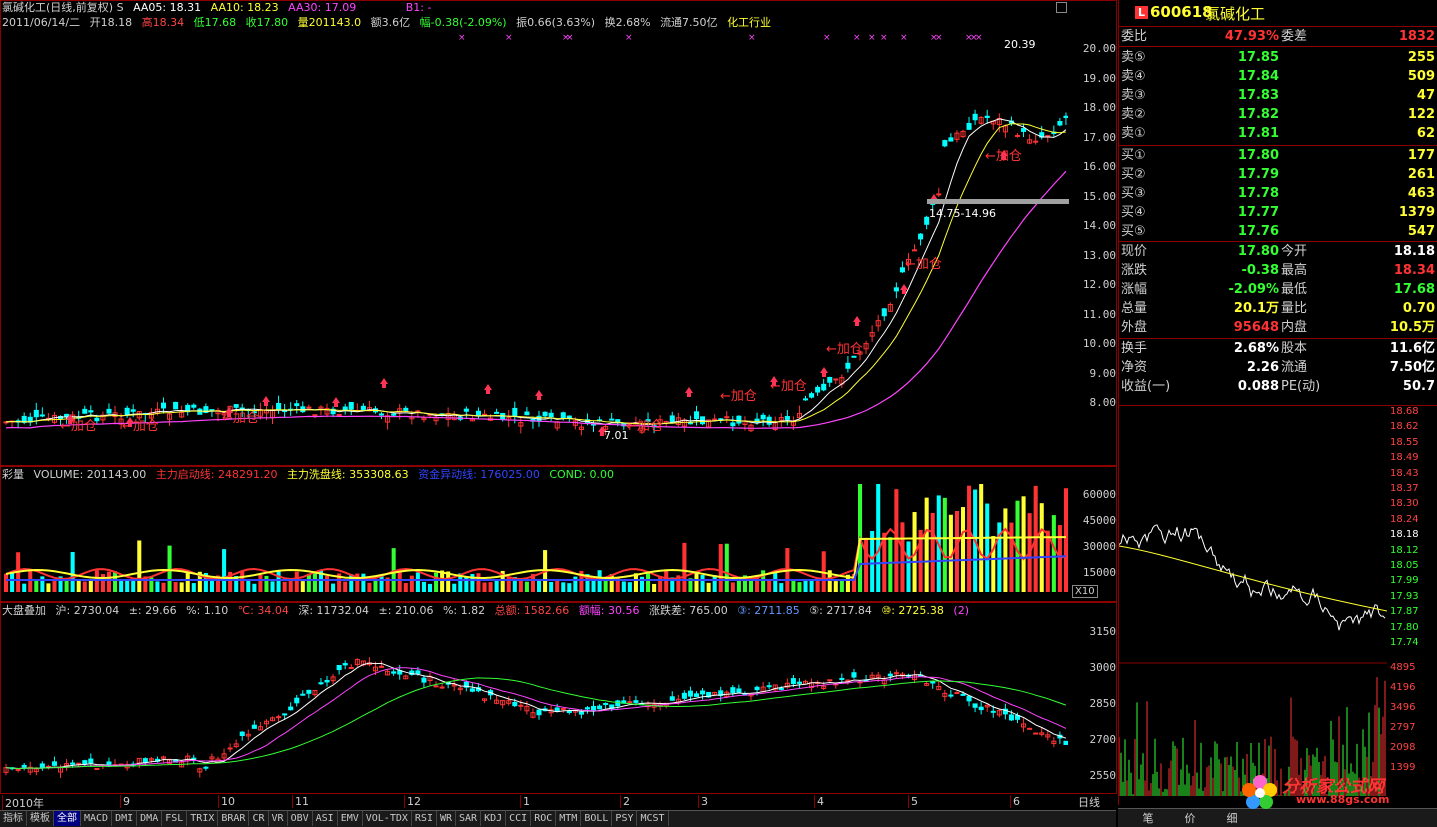 This screenshot has height=827, width=1437. I want to click on quote-label: 涨幅, so click(1134, 289).